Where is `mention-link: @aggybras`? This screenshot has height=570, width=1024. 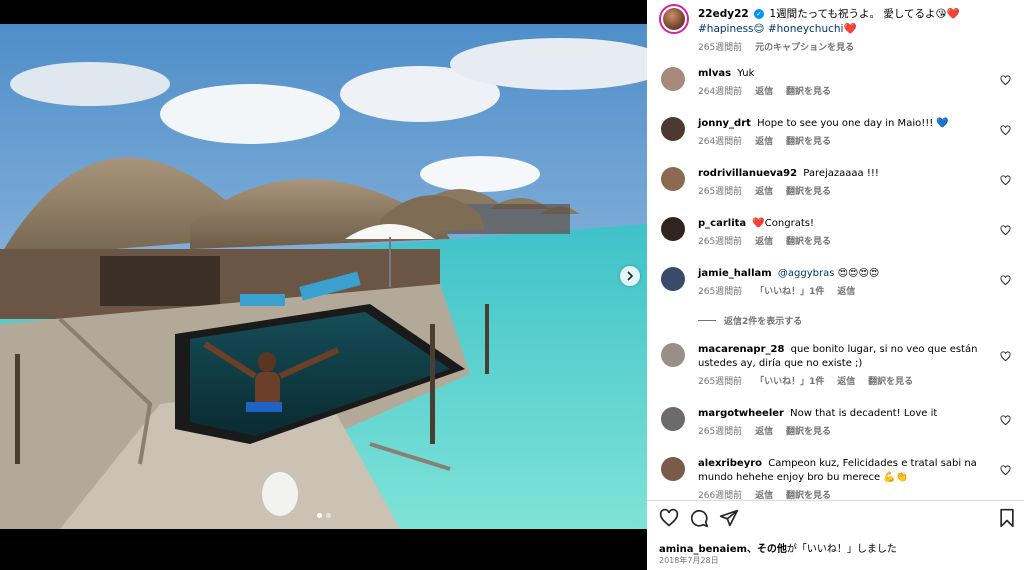
mention-link: @aggybras is located at coordinates (806, 273).